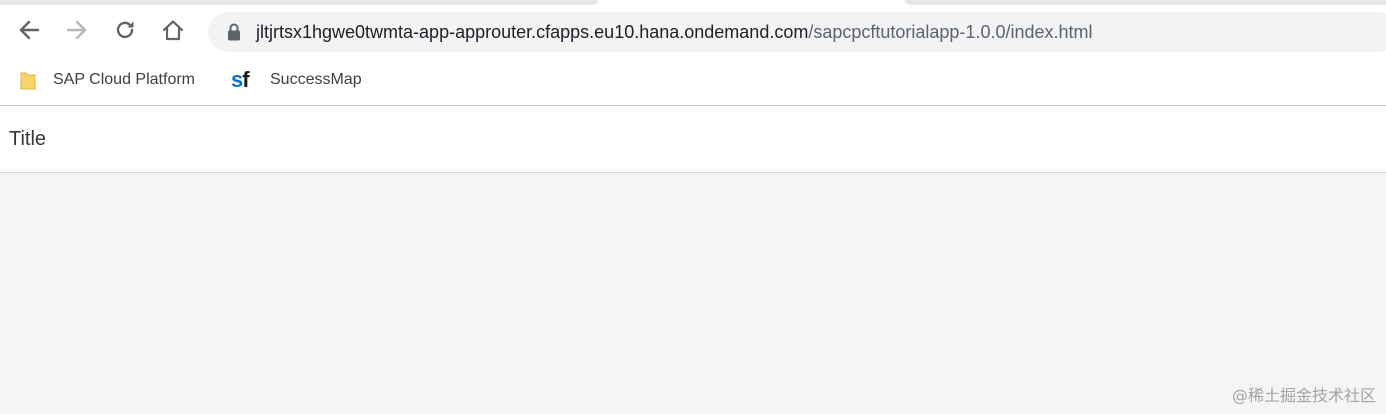  What do you see at coordinates (234, 32) in the screenshot?
I see `lock-icon` at bounding box center [234, 32].